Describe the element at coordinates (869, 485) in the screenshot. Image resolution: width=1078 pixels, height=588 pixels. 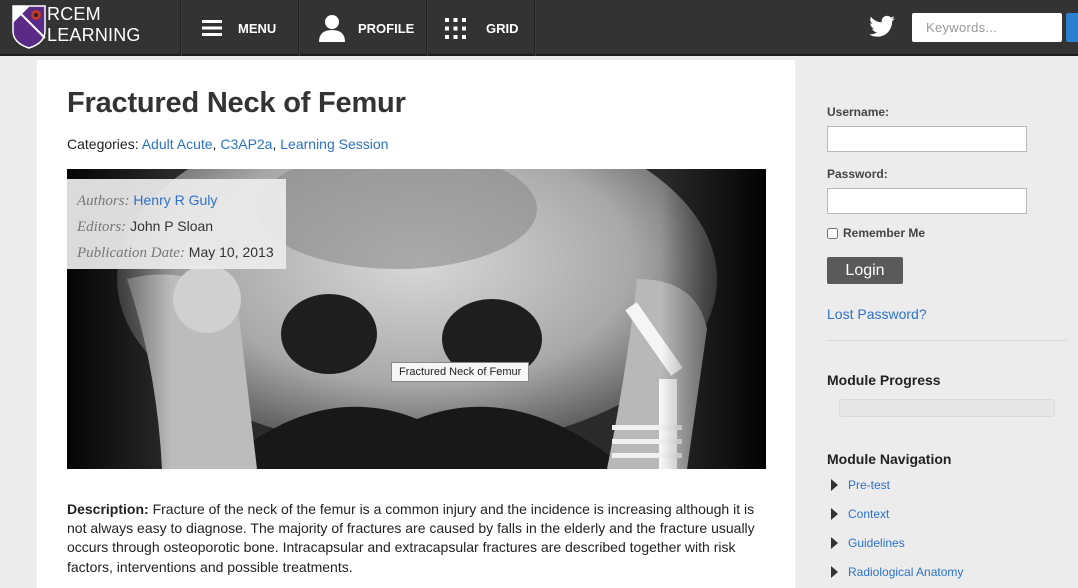
I see `module-nav-link: Pre-test` at that location.